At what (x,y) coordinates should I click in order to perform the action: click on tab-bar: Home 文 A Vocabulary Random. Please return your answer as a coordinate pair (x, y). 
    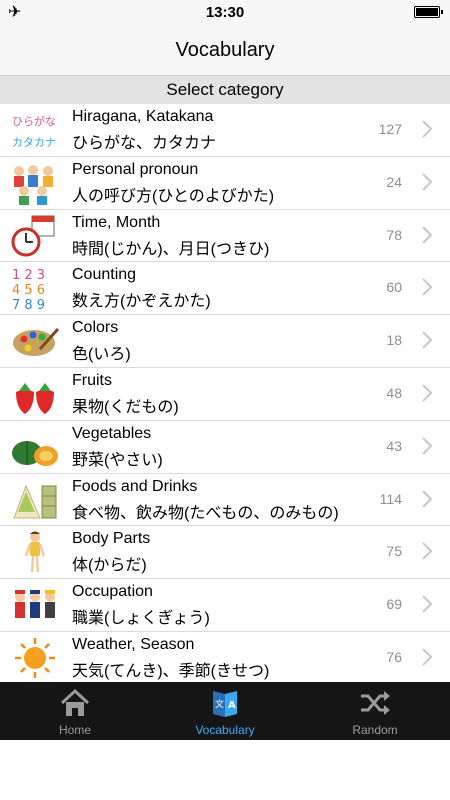
    Looking at the image, I should click on (225, 711).